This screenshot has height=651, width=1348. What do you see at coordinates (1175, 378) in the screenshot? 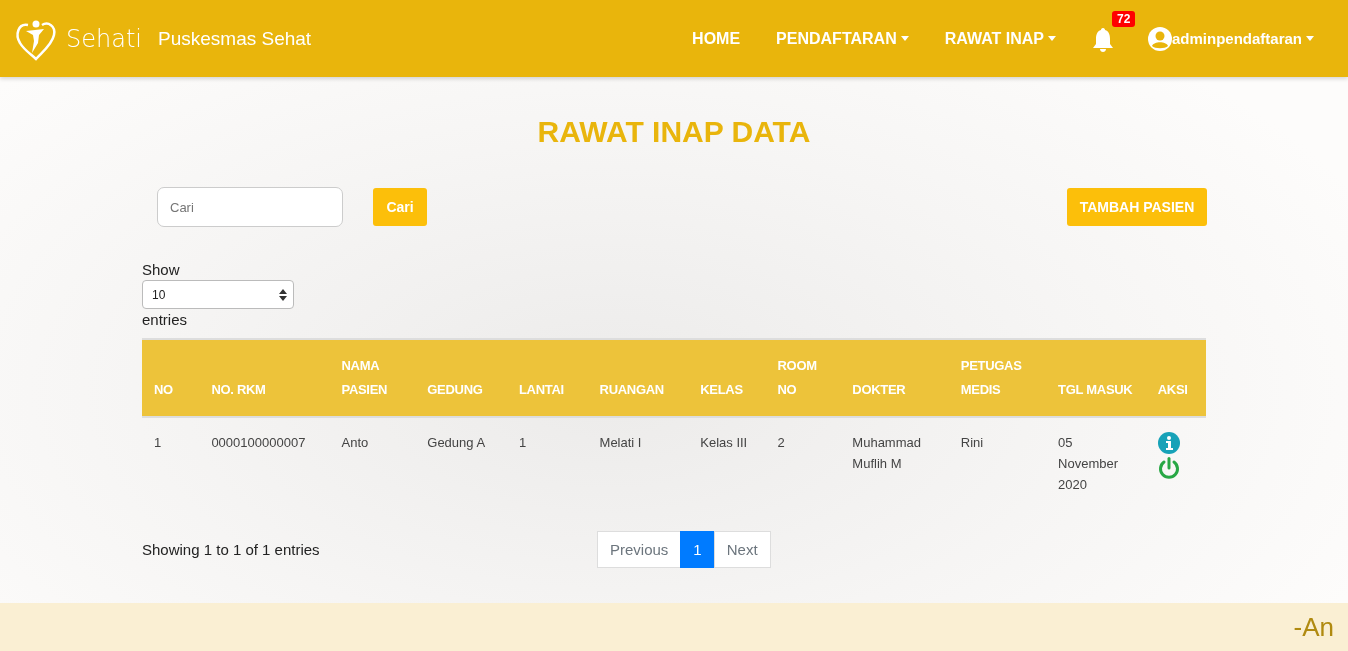
I see `column-header: AKSI` at bounding box center [1175, 378].